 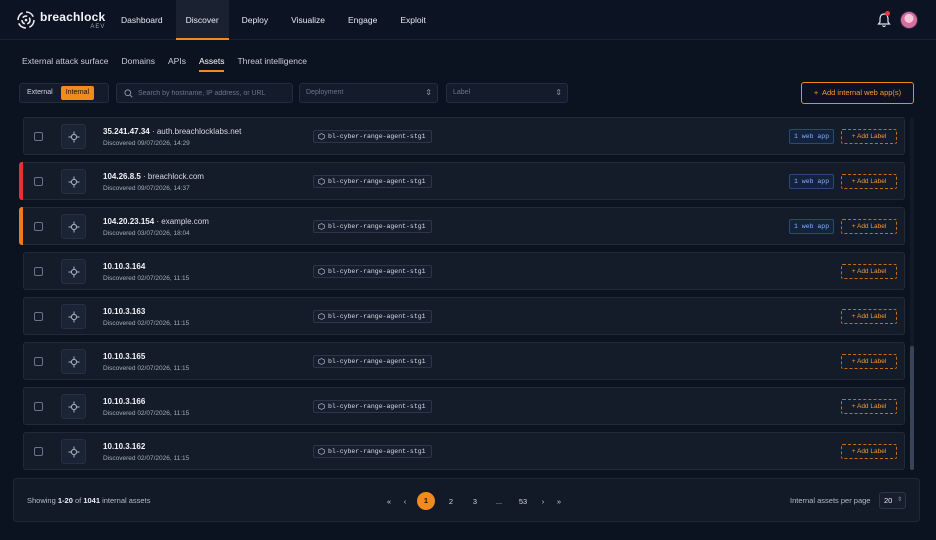 What do you see at coordinates (211, 64) in the screenshot?
I see `tab-assets: Assets` at bounding box center [211, 64].